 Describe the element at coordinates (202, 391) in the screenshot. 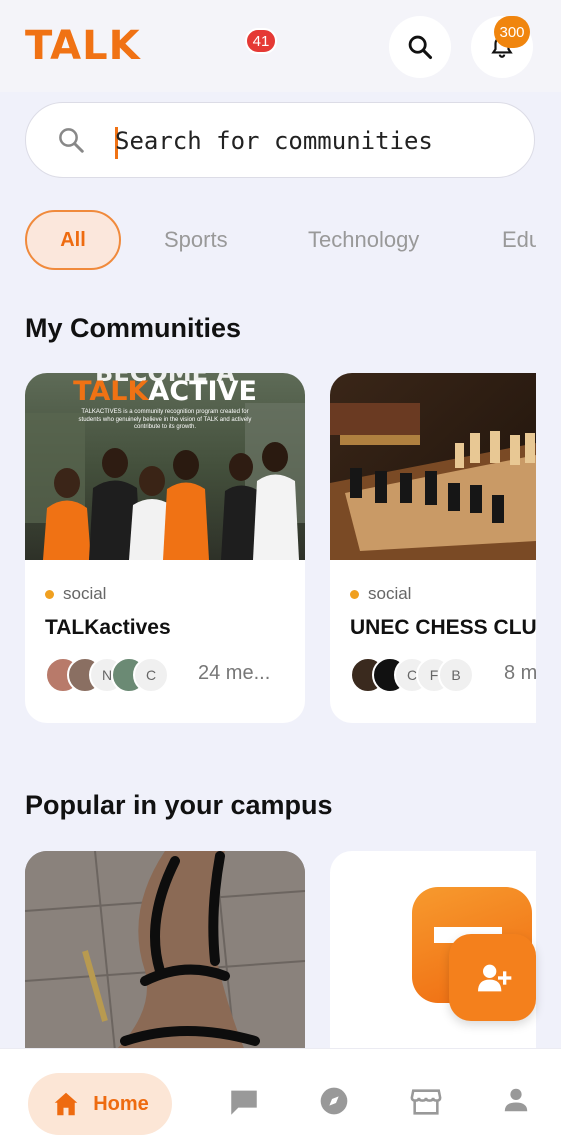

I see `banner-brand-active: ACTIVE` at that location.